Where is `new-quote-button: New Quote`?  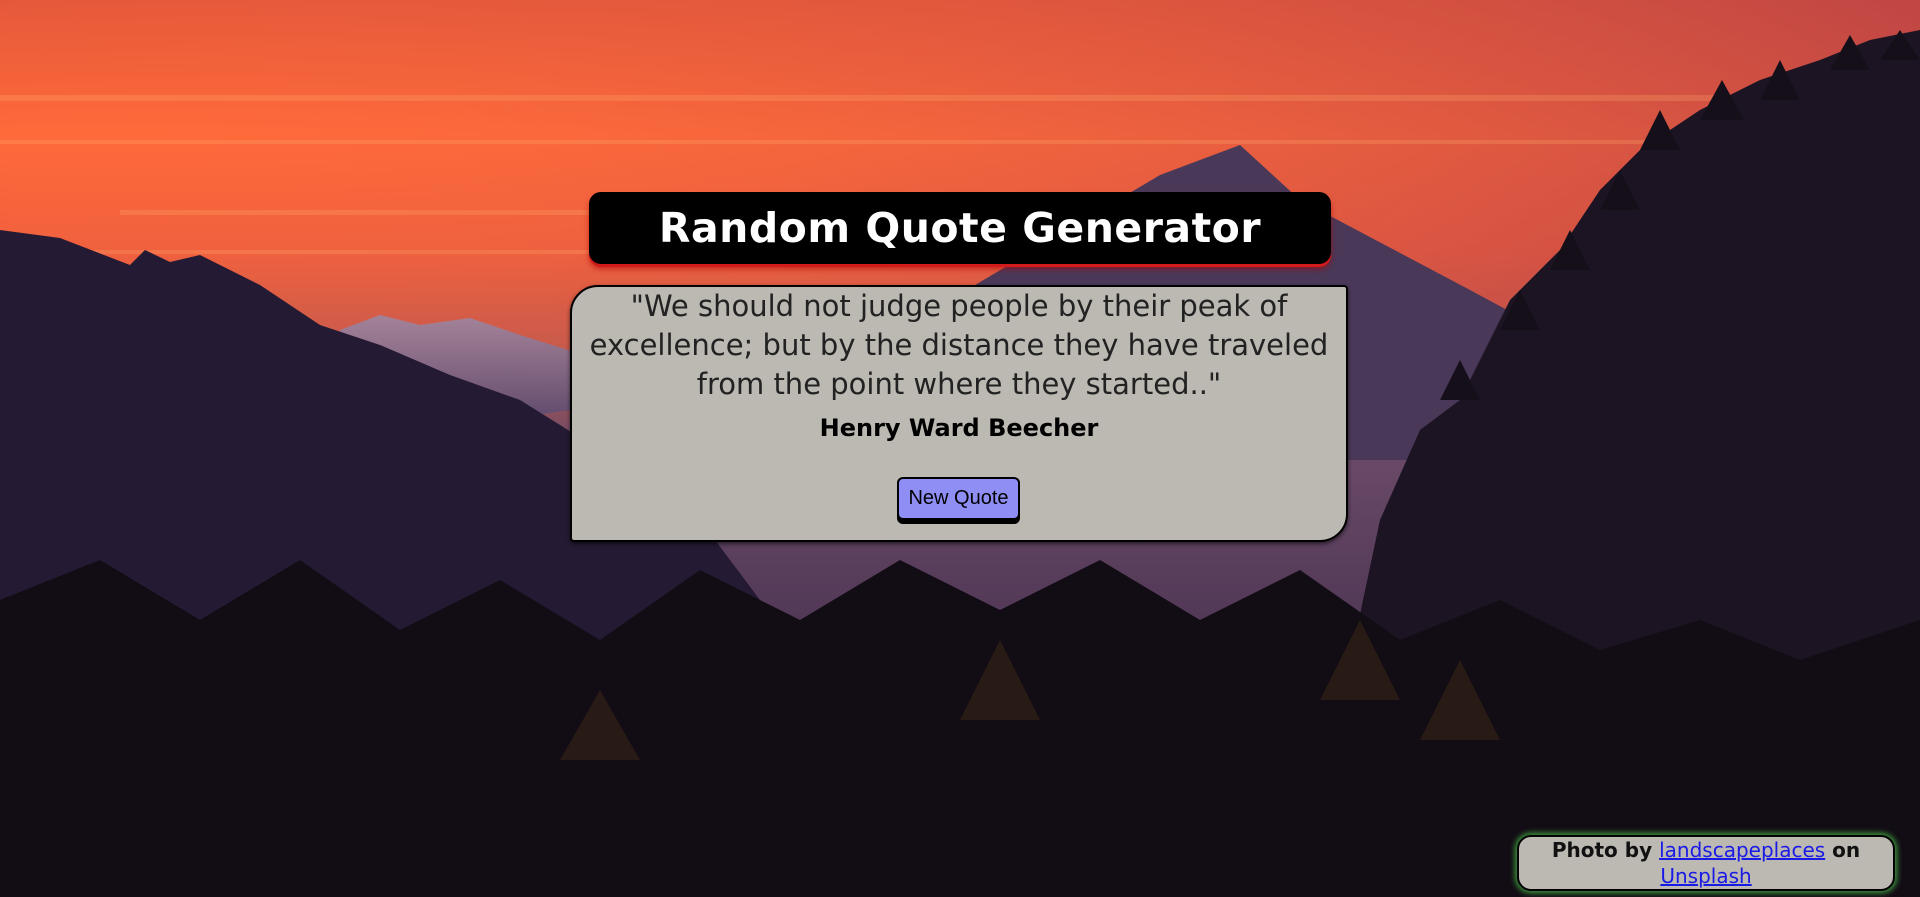 new-quote-button: New Quote is located at coordinates (958, 498).